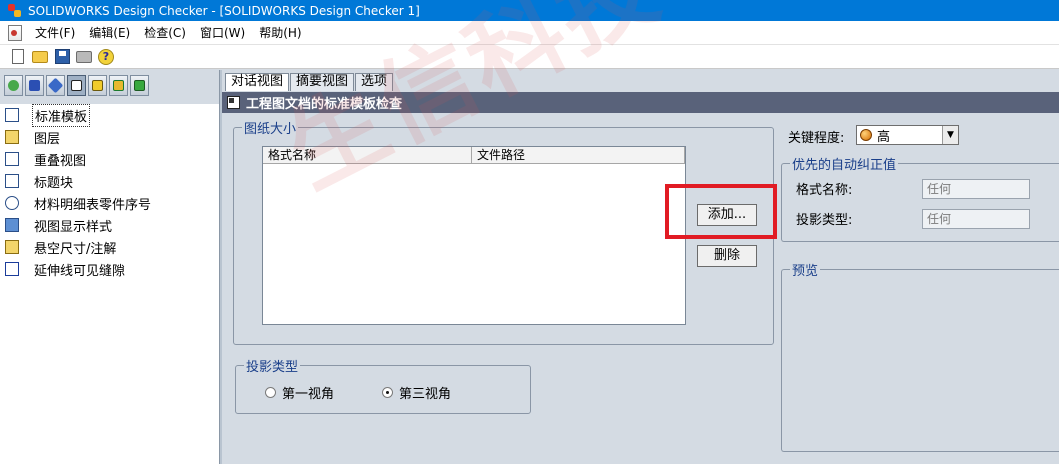  I want to click on check-item-bom-balloons: 材料明细表零件序号, so click(109, 203).